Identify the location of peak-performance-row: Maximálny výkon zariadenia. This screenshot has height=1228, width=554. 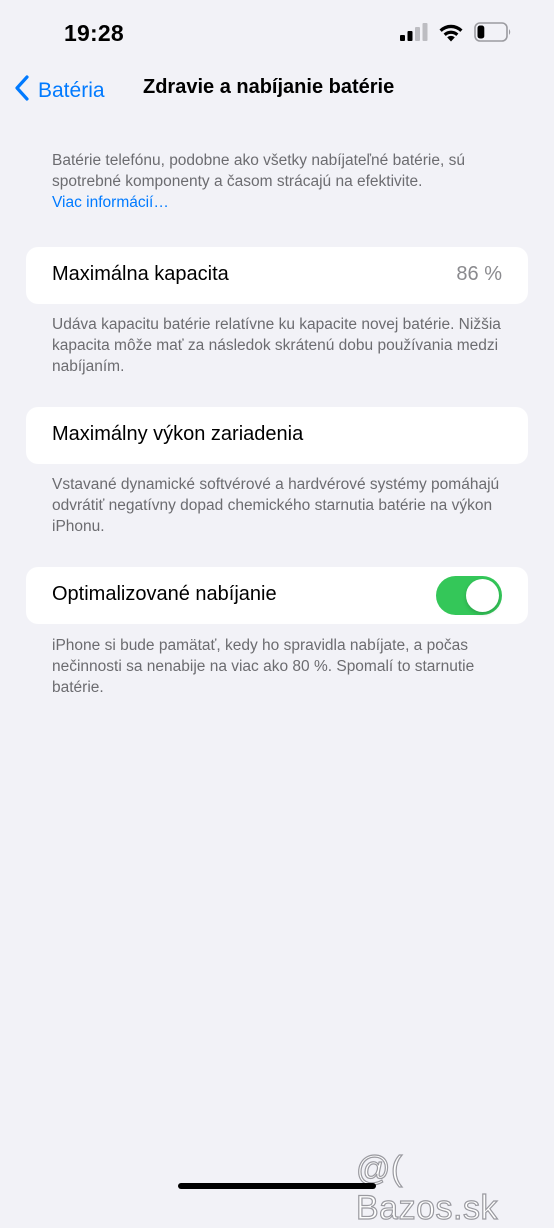
(277, 435).